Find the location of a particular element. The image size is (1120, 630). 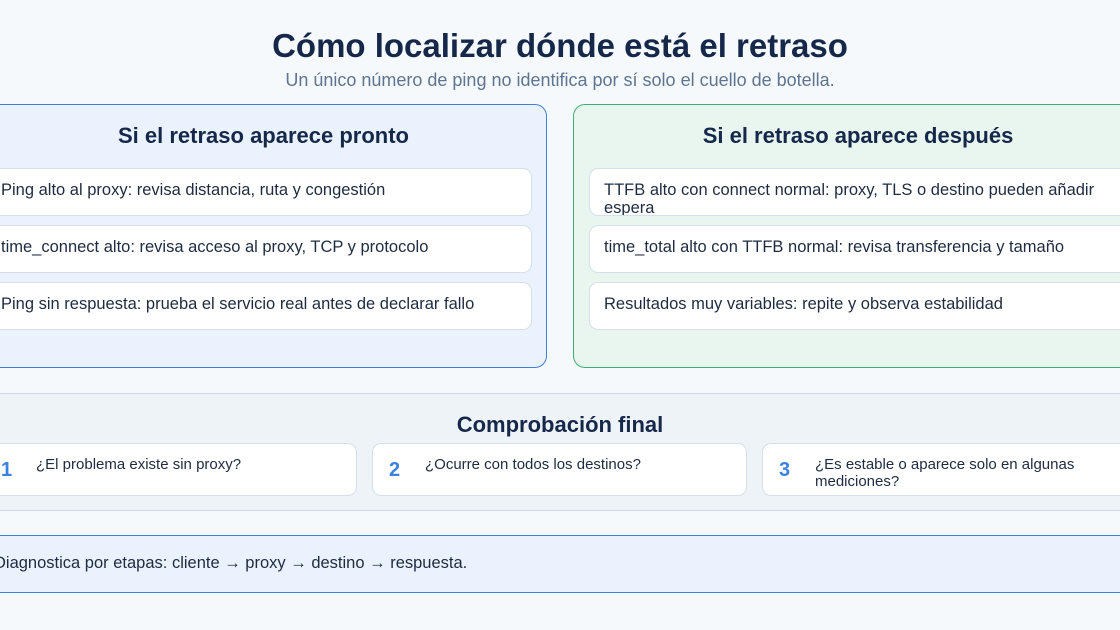

step-number: 3 is located at coordinates (785, 470).